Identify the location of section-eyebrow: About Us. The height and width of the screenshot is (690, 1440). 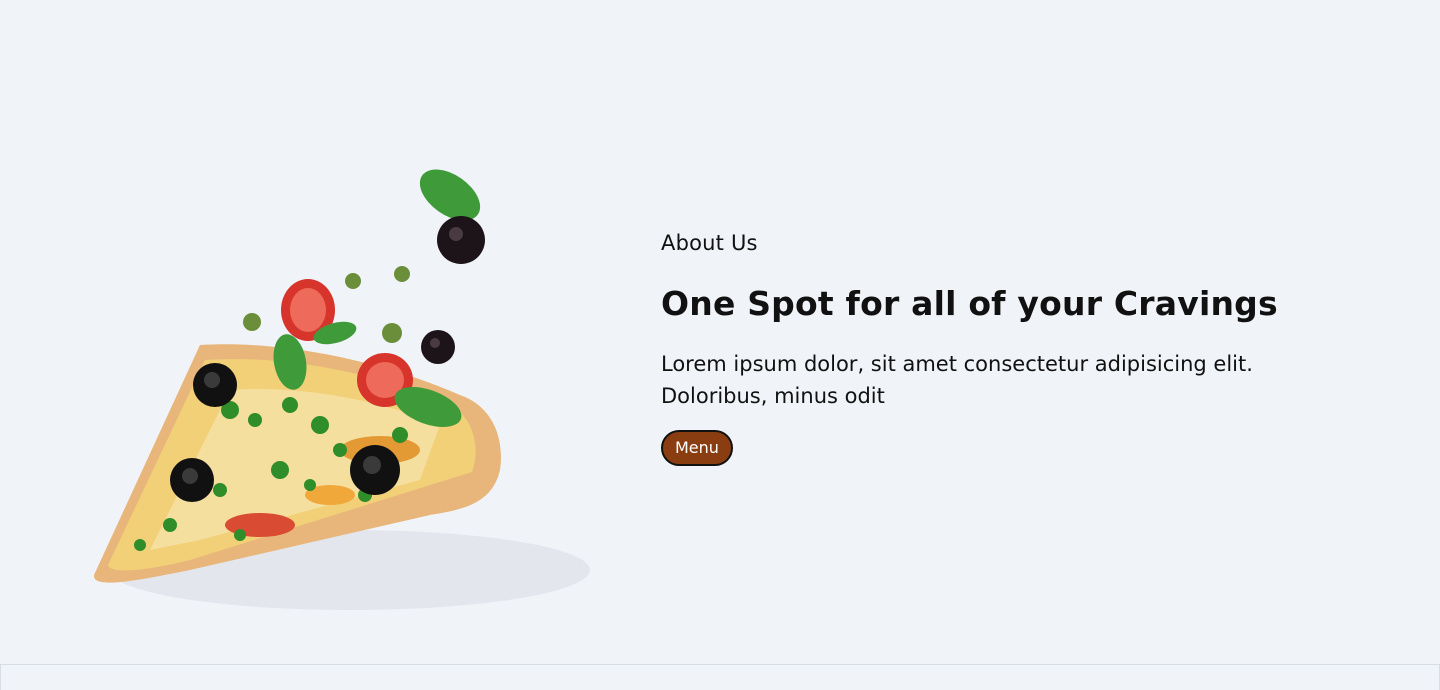
(709, 243).